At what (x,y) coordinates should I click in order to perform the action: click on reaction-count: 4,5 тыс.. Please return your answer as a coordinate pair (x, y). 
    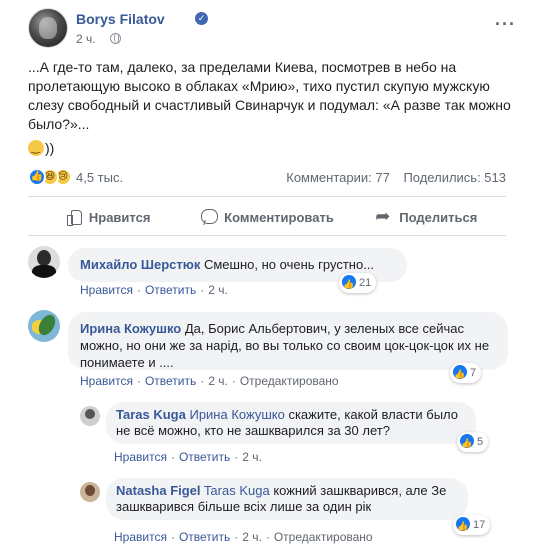
    Looking at the image, I should click on (99, 177).